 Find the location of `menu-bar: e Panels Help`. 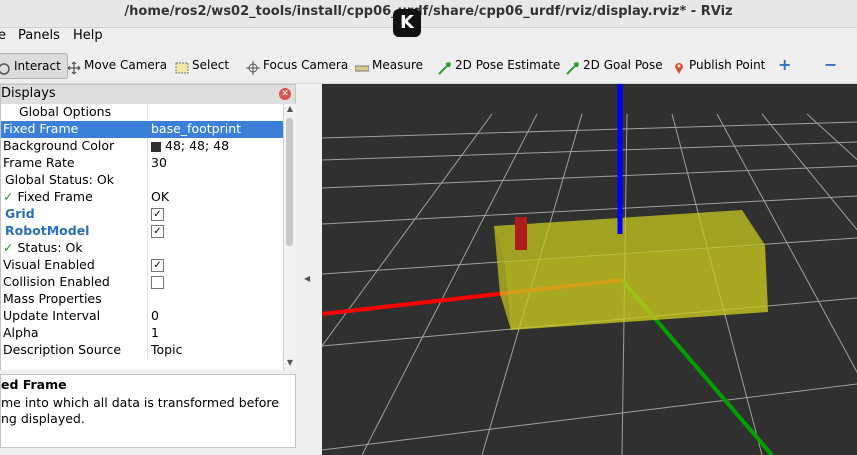

menu-bar: e Panels Help is located at coordinates (428, 37).